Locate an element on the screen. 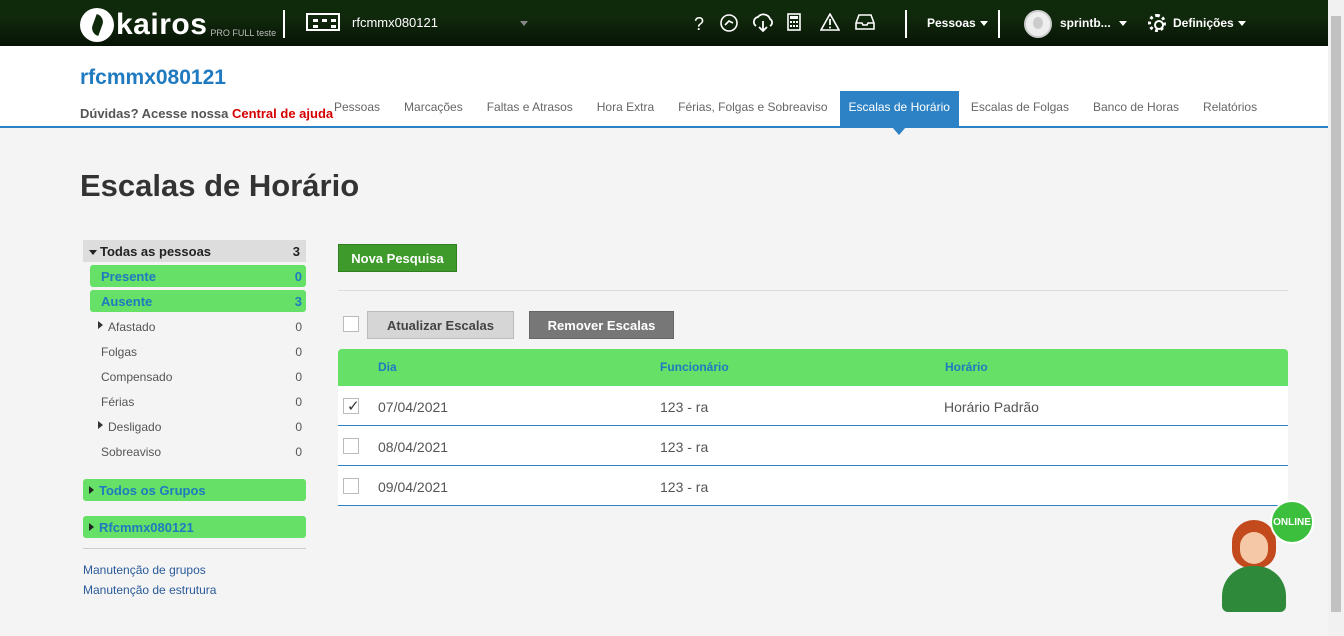 The image size is (1344, 636). row-day: 07/04/2021 is located at coordinates (413, 407).